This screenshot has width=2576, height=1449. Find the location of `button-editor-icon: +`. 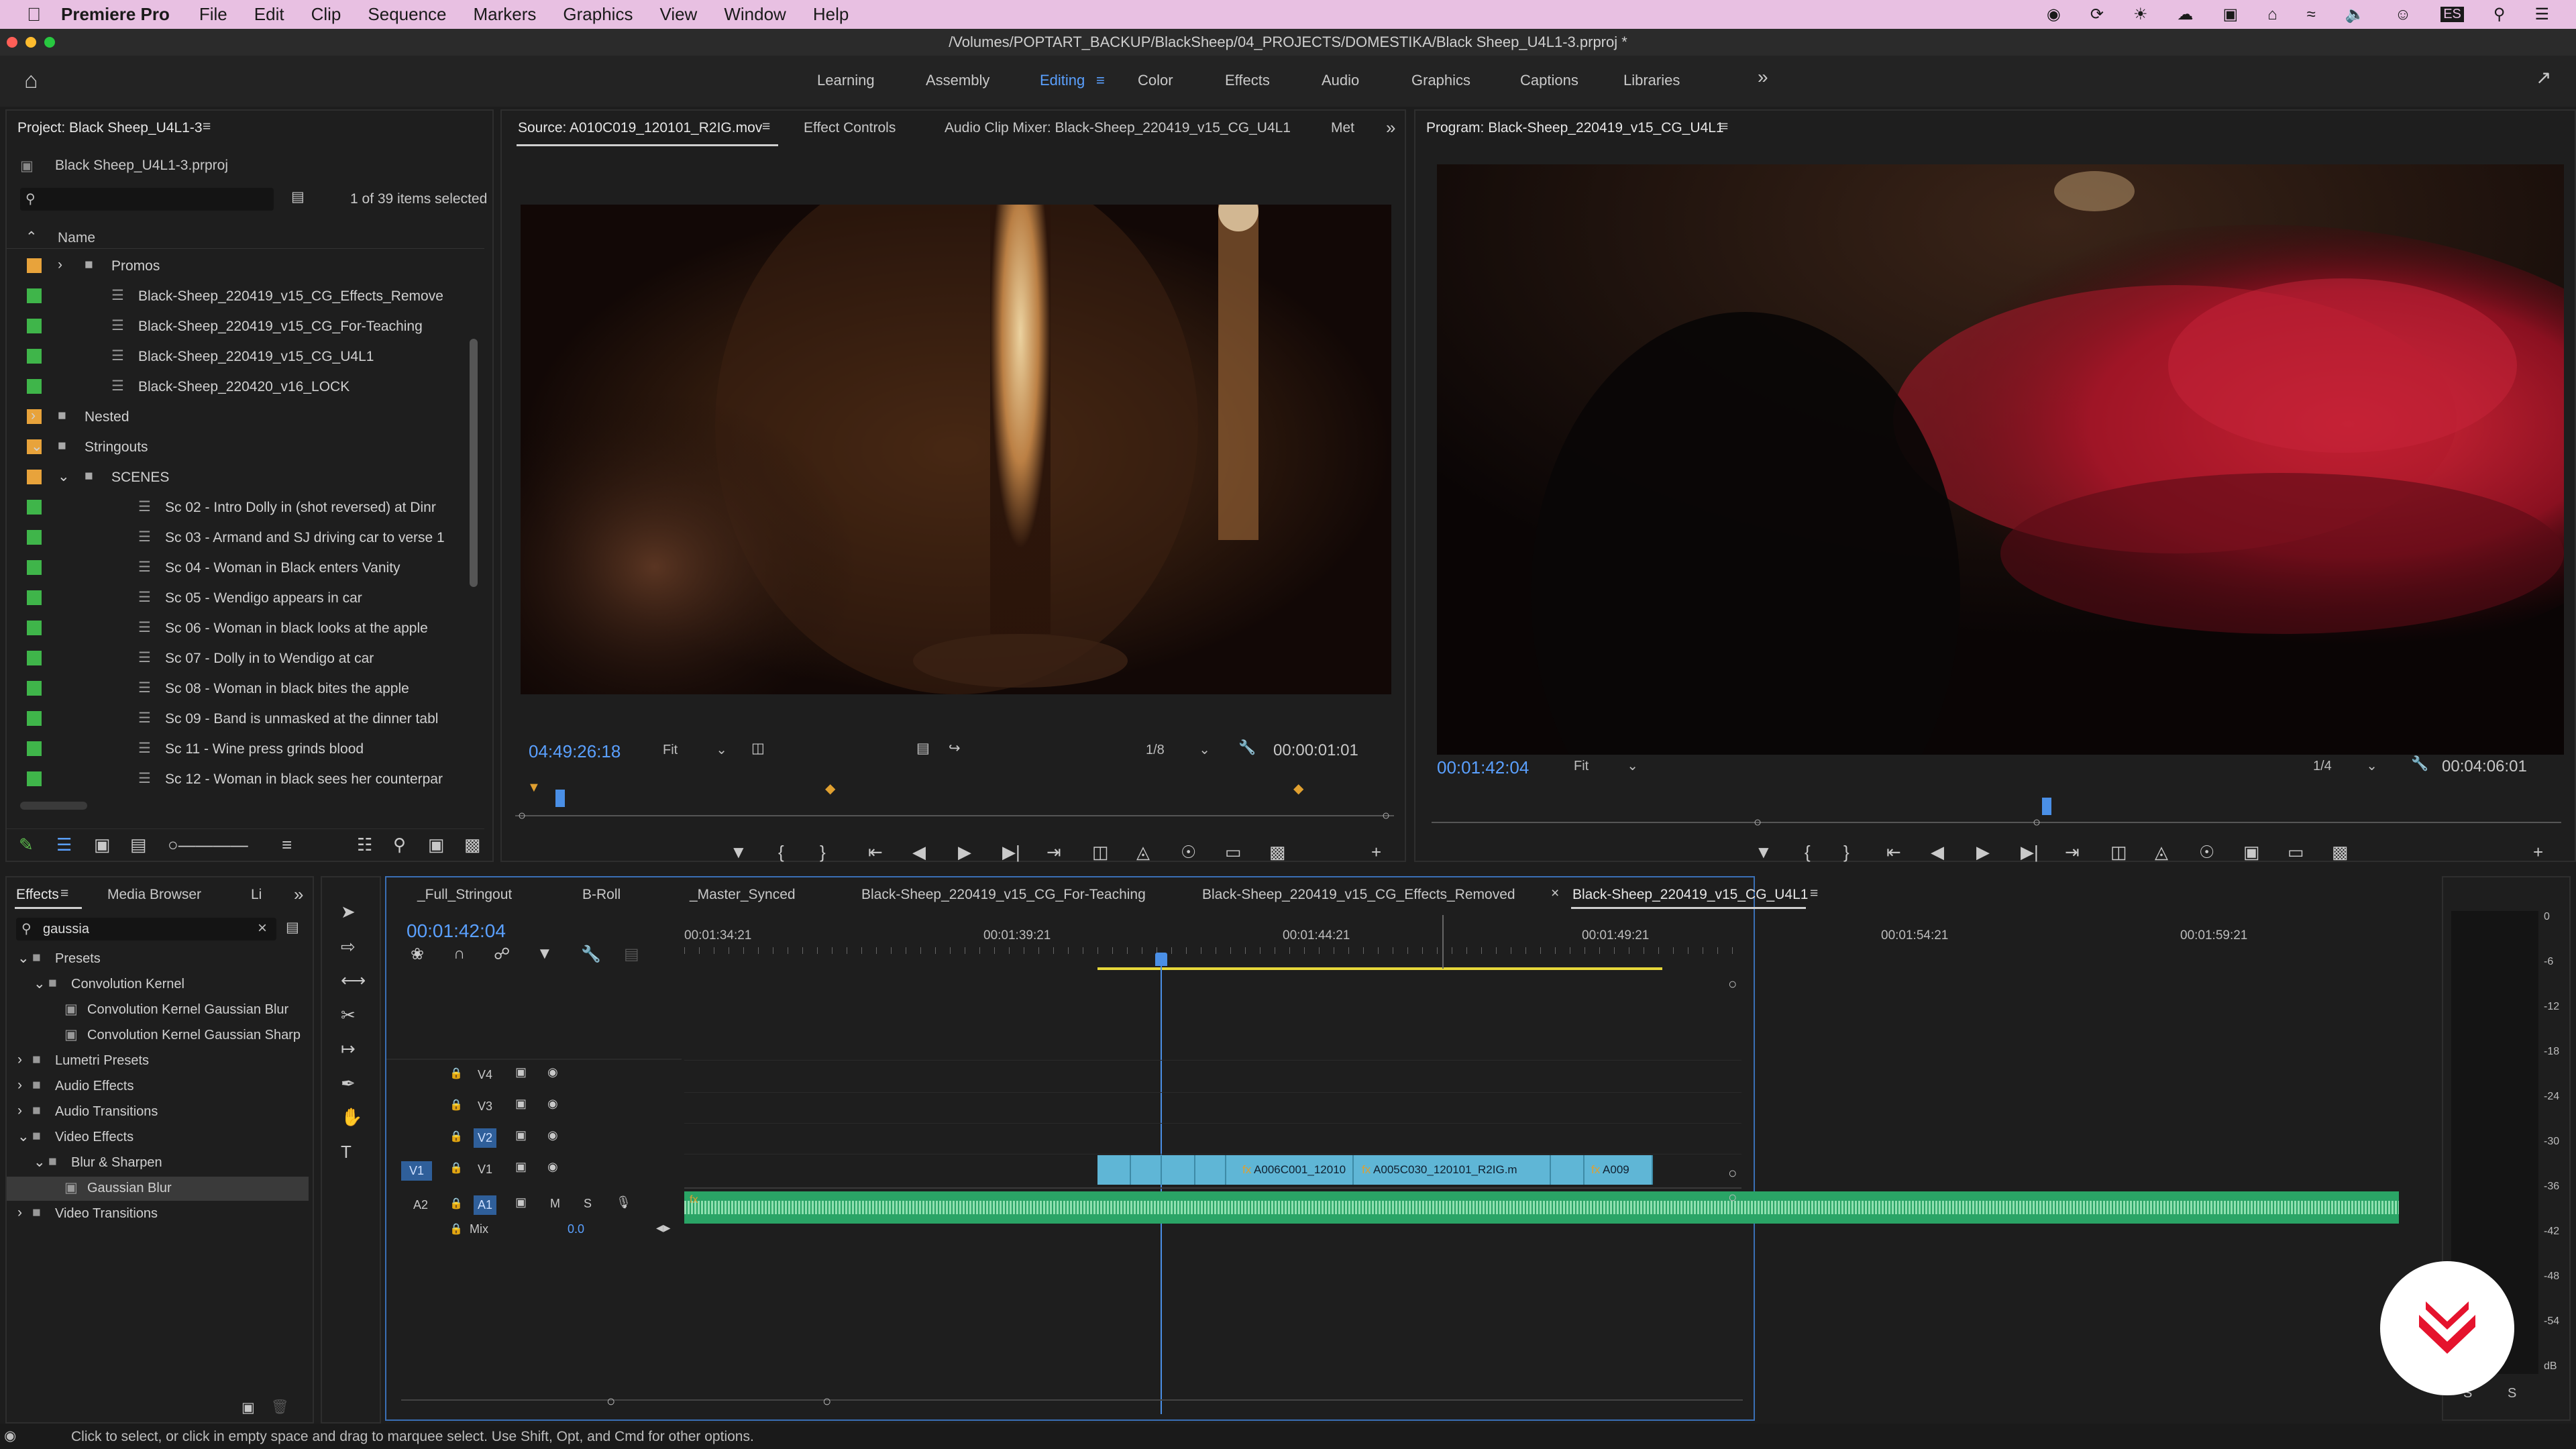

button-editor-icon: + is located at coordinates (2538, 852).